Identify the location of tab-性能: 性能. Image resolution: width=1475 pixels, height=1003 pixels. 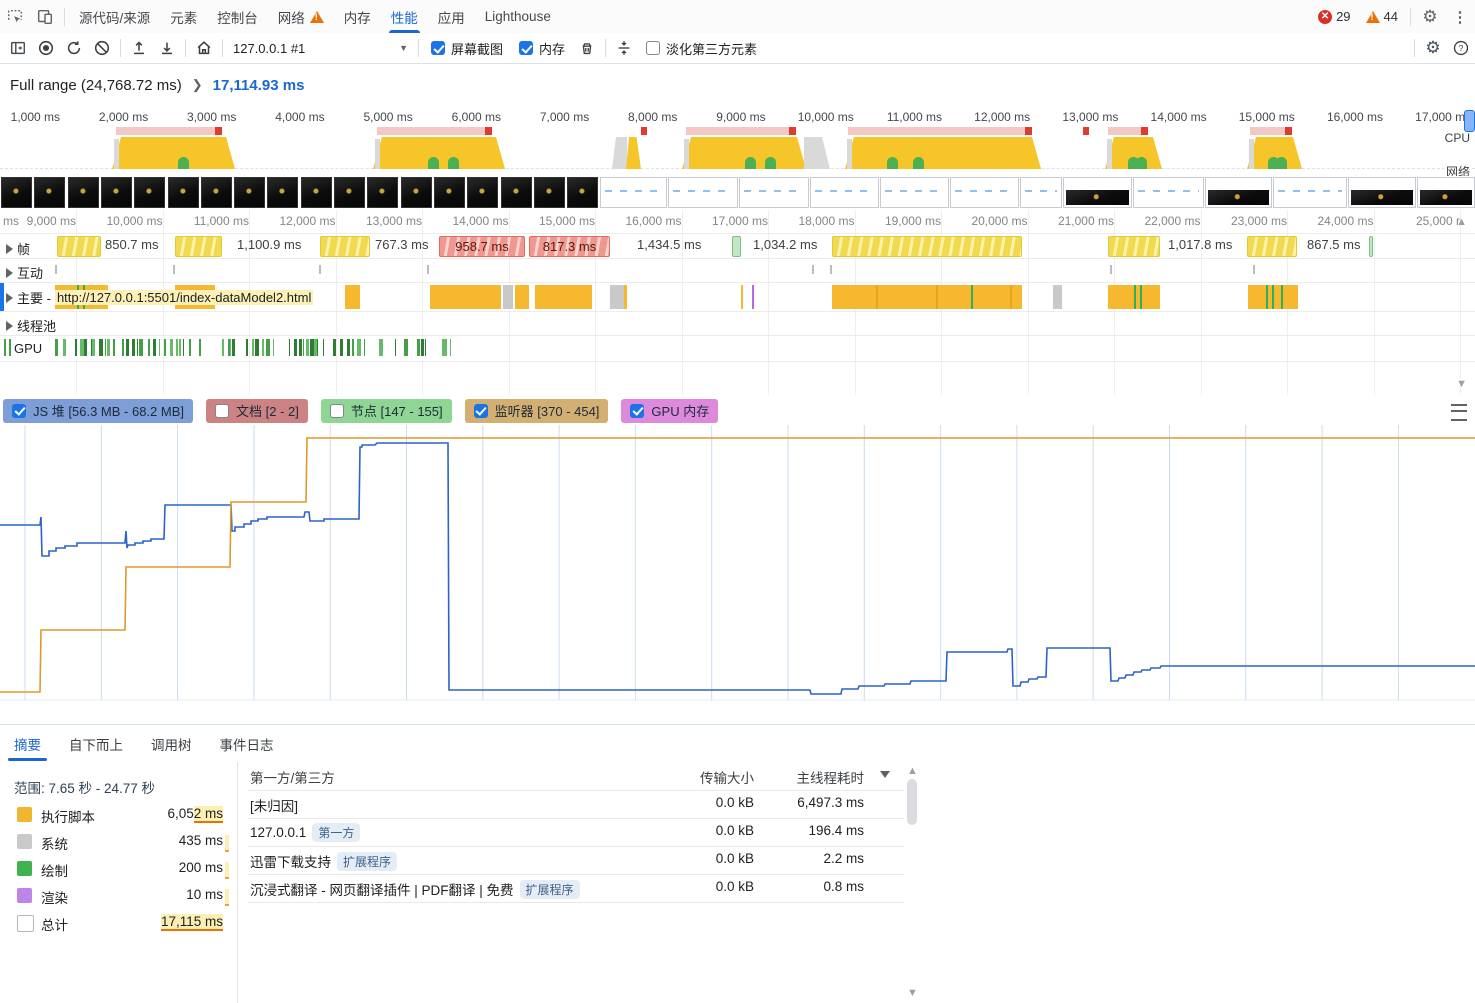
(404, 16).